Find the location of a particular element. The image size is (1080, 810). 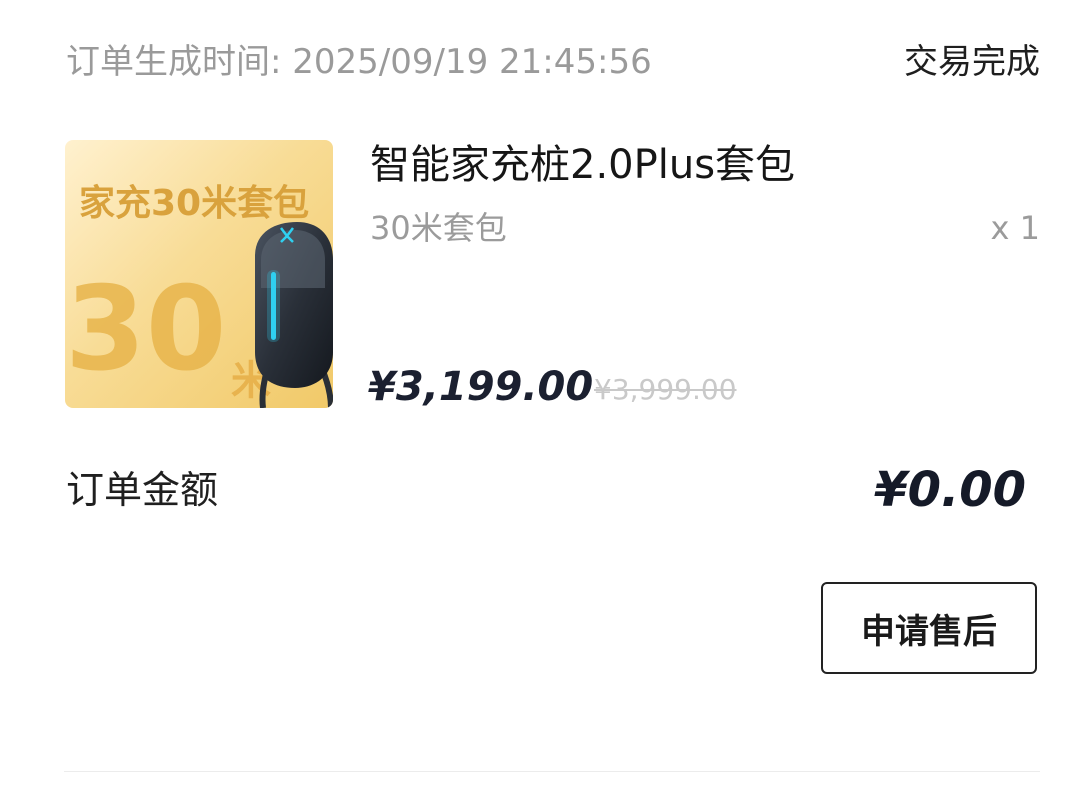

product-price: ¥3,199.00 is located at coordinates (481, 387).